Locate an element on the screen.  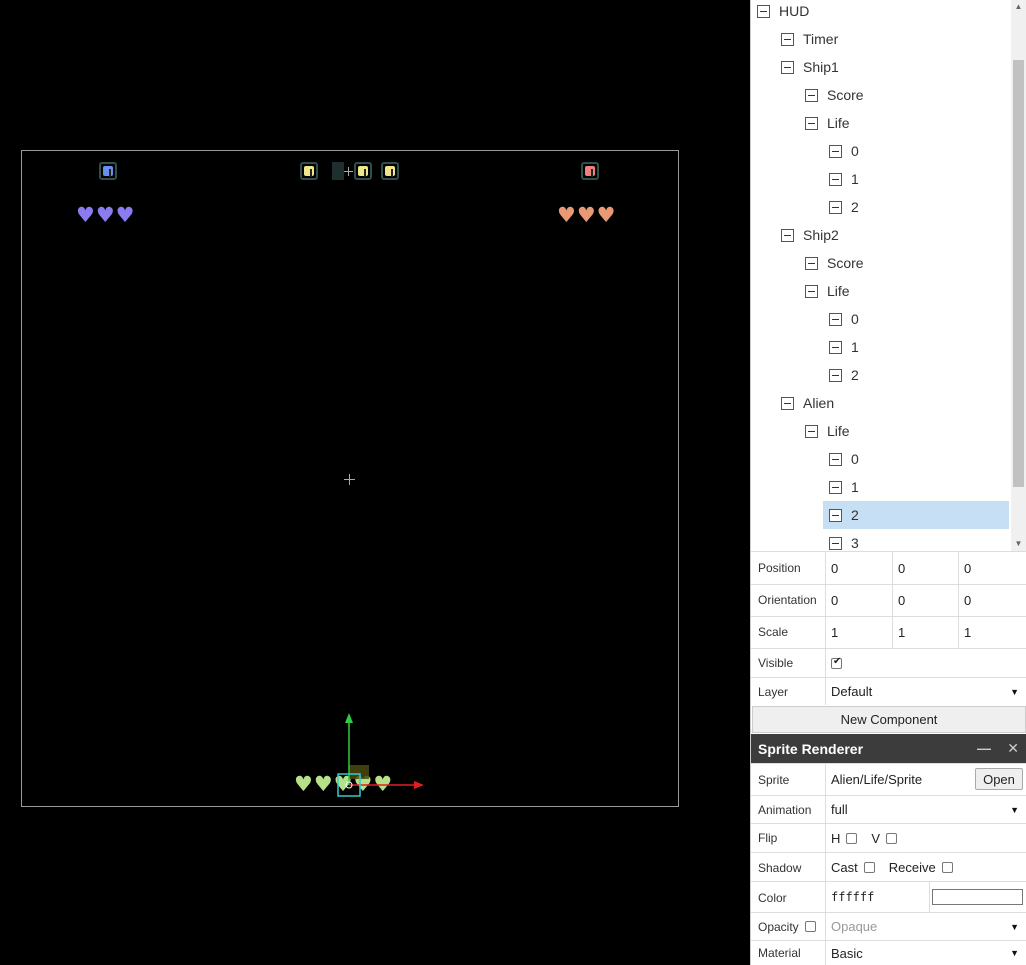
color-row: Color ffffff is located at coordinates (888, 896).